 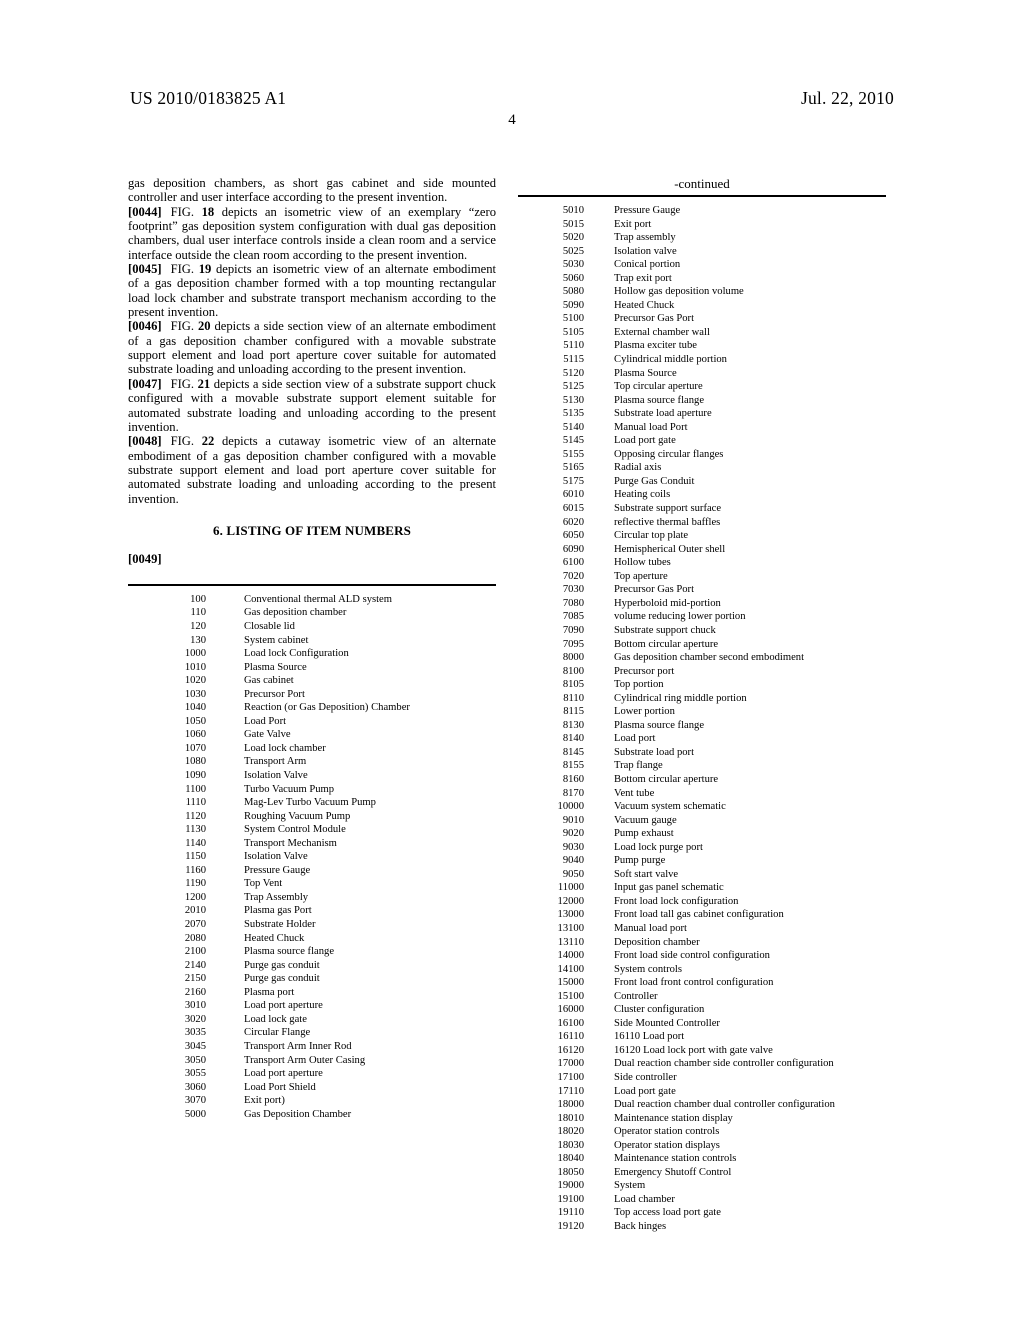 I want to click on item-number: 5165, so click(x=573, y=468).